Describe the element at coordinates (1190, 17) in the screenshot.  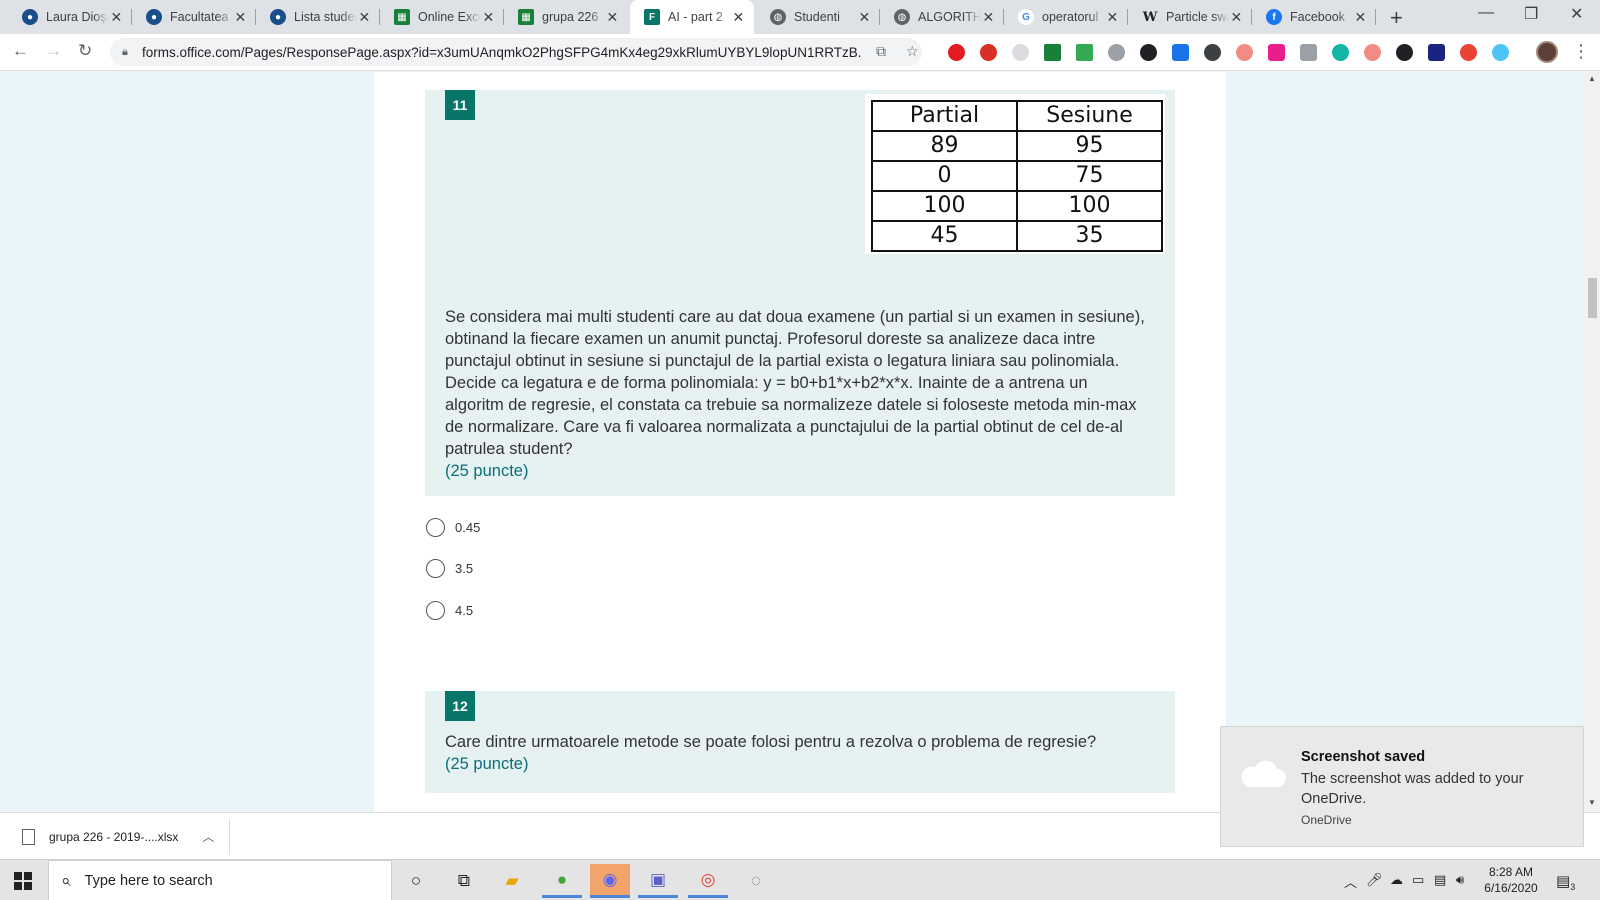
I see `browser-tab: W Particle swarm ✕` at that location.